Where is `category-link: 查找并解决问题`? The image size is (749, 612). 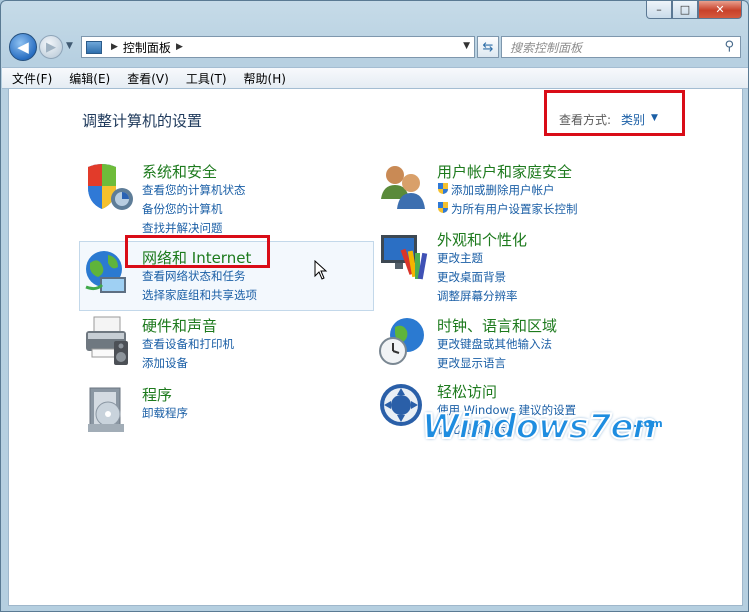 category-link: 查找并解决问题 is located at coordinates (182, 228).